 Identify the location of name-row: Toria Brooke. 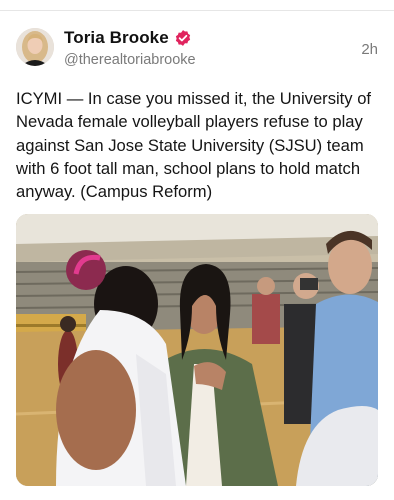
(128, 38).